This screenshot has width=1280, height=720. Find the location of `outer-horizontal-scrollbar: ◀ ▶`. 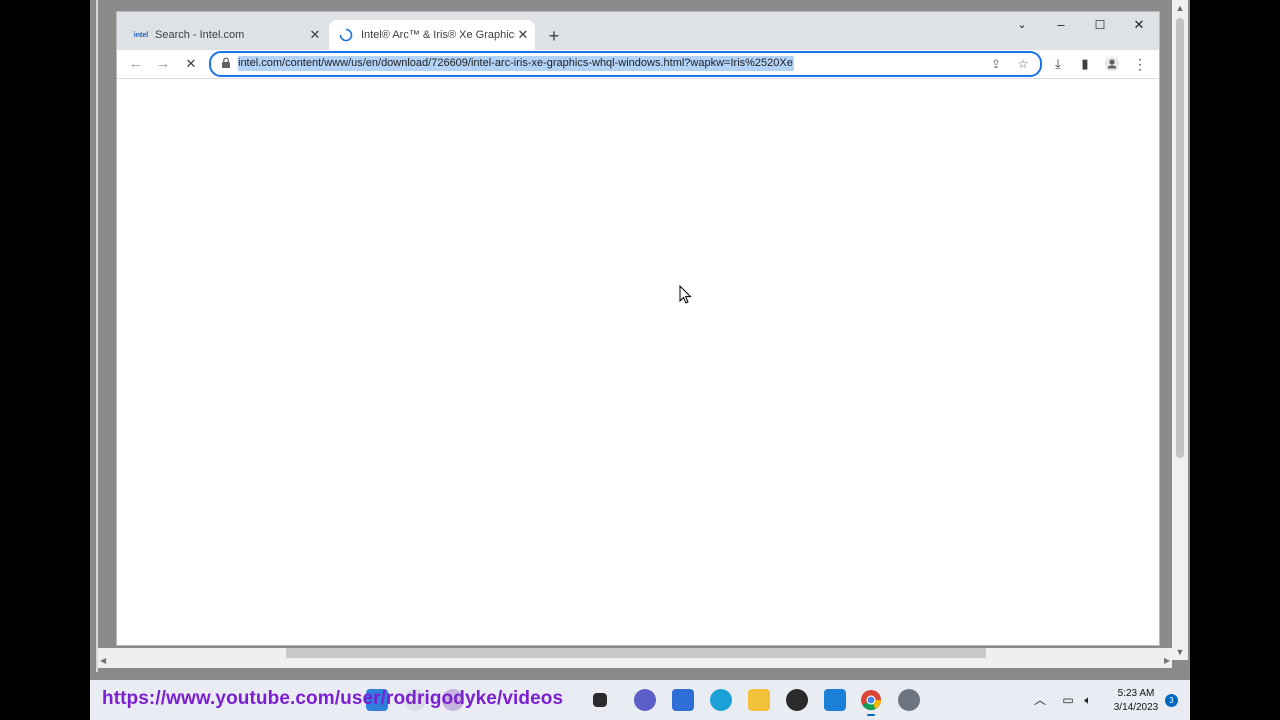

outer-horizontal-scrollbar: ◀ ▶ is located at coordinates (635, 658).